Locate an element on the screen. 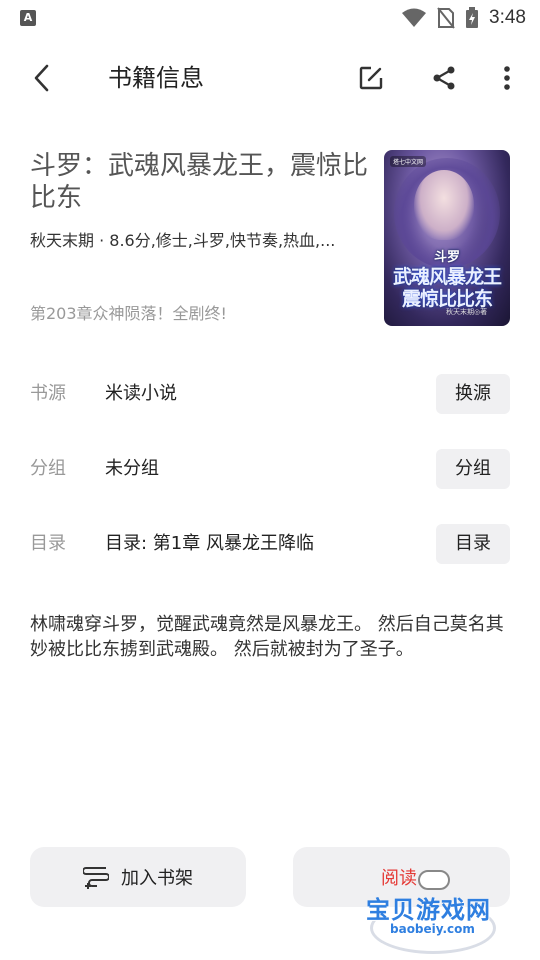 This screenshot has width=540, height=960. source-row: 书源 米读小说 换源 is located at coordinates (270, 394).